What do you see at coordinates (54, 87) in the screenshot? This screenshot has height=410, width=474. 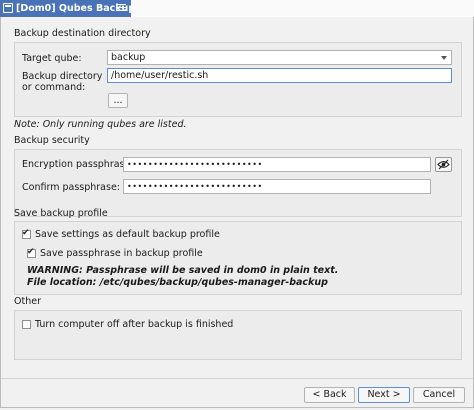 I see `backup-directory-label-line2: or command:` at bounding box center [54, 87].